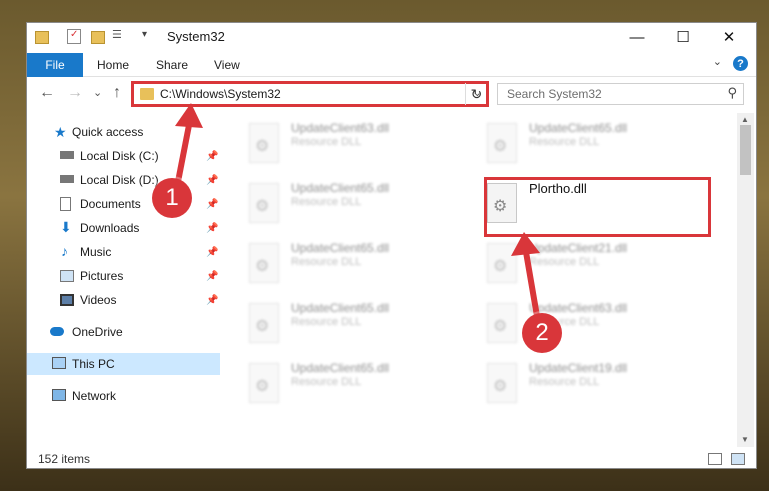 The image size is (769, 491). Describe the element at coordinates (67, 300) in the screenshot. I see `videos-icon` at that location.